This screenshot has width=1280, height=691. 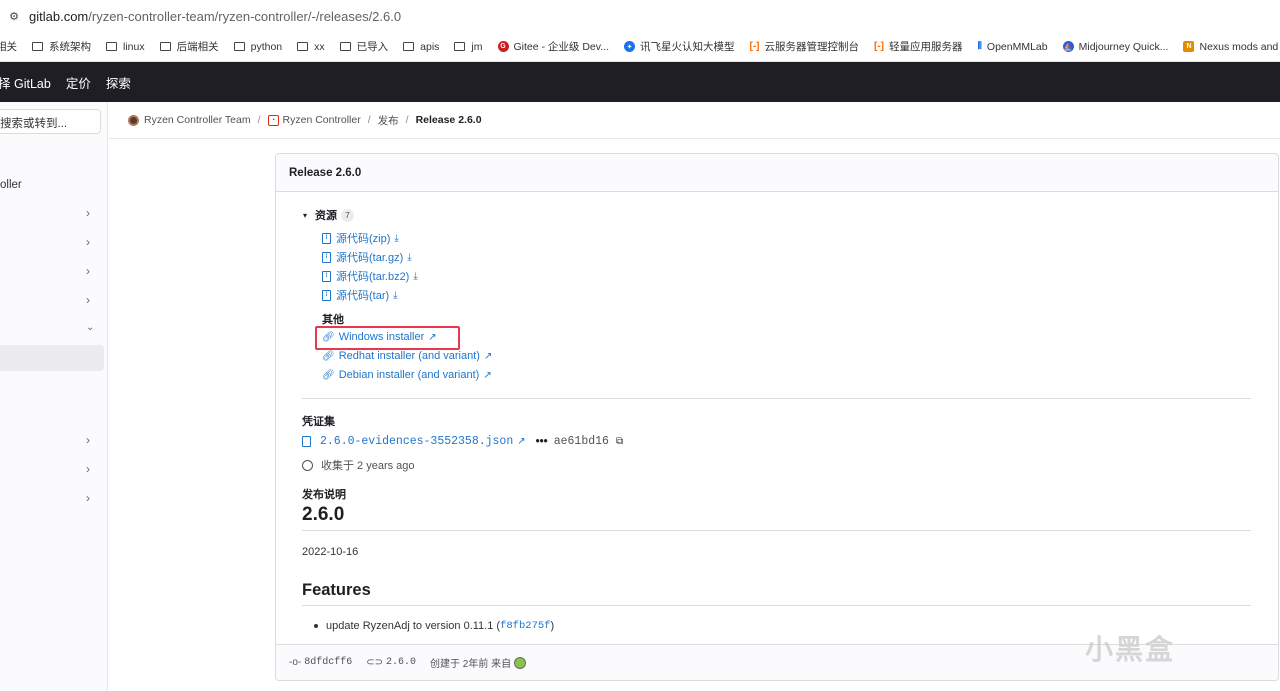 I want to click on bookmark-label: xx, so click(x=319, y=46).